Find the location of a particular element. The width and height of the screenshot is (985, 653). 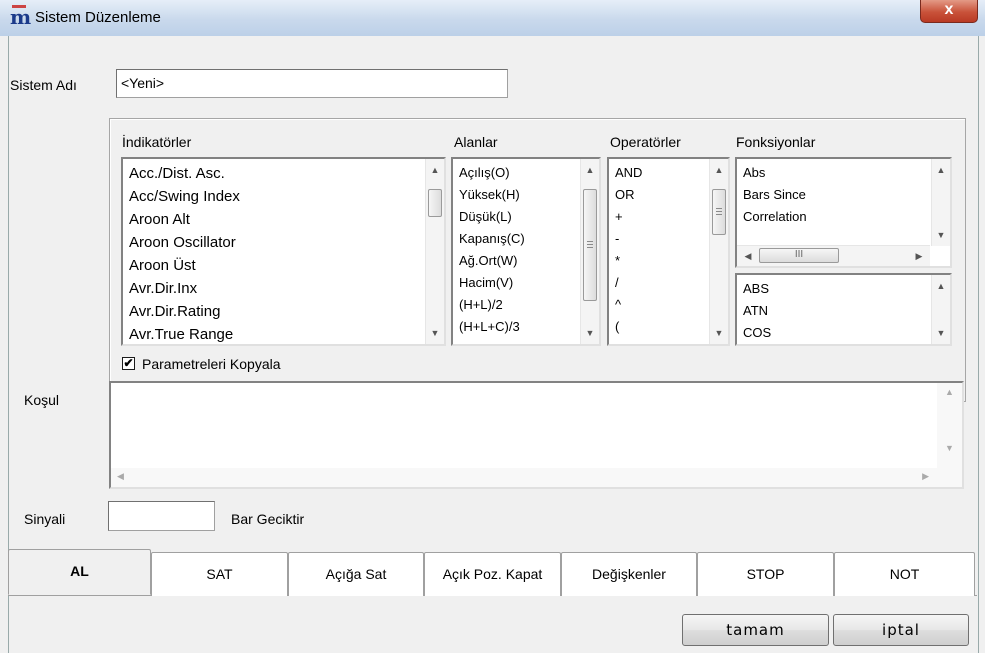

functions-list-2: ABS ATN COS ▲ ▼ is located at coordinates (843, 309).